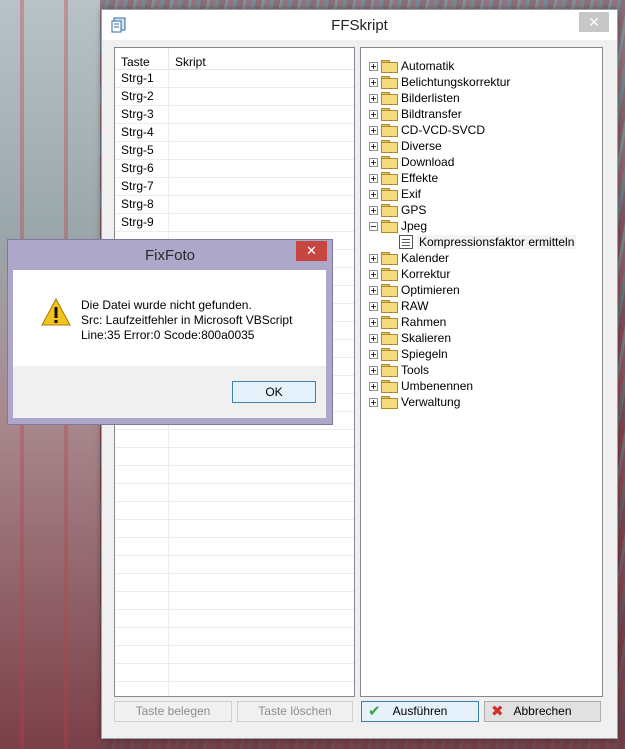 The image size is (625, 749). Describe the element at coordinates (234, 115) in the screenshot. I see `table-row: Strg-3` at that location.